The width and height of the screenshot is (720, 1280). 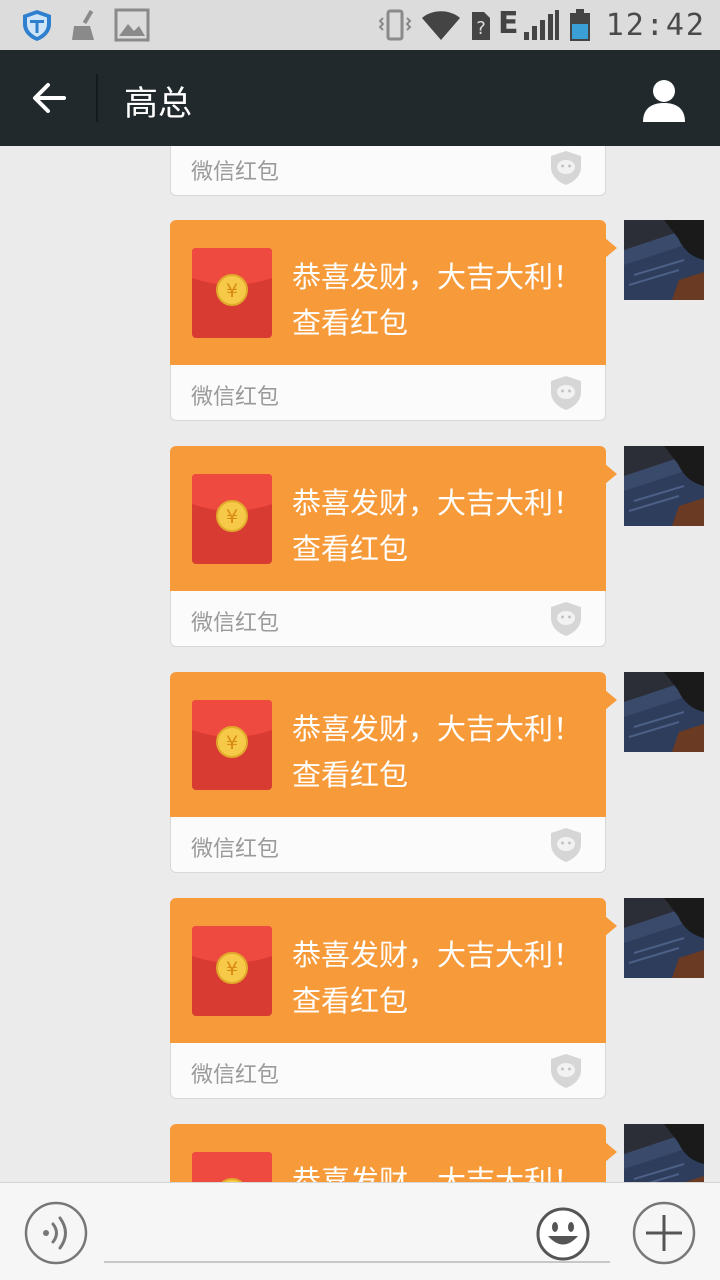 I want to click on arrow-left-icon, so click(x=50, y=98).